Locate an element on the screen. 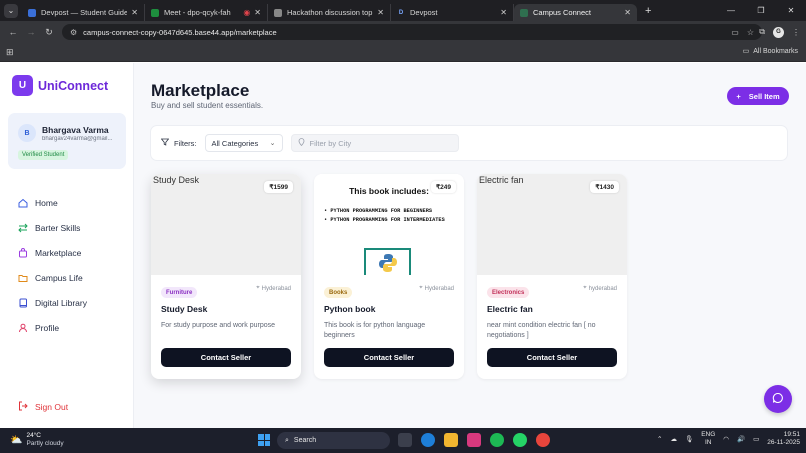  sidebar-item-barter-skills: Barter Skills is located at coordinates (67, 227).